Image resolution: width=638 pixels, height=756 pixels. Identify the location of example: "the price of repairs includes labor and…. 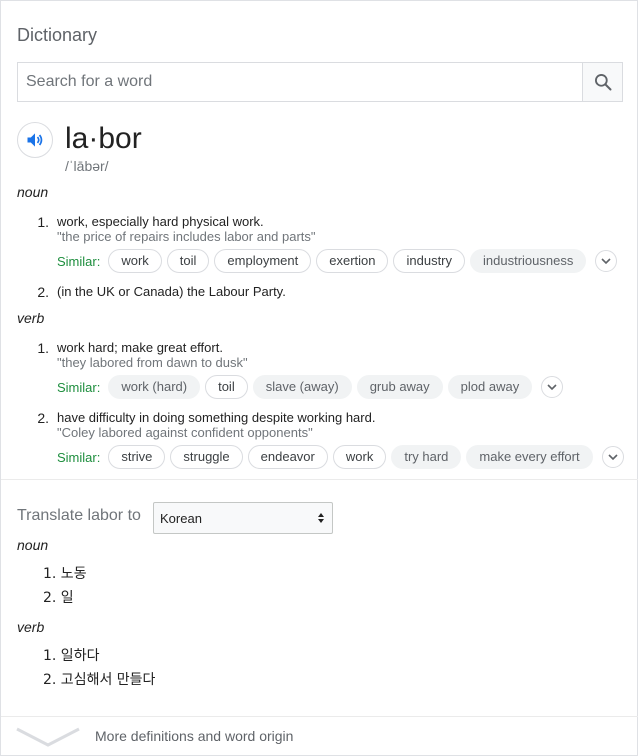
(186, 236).